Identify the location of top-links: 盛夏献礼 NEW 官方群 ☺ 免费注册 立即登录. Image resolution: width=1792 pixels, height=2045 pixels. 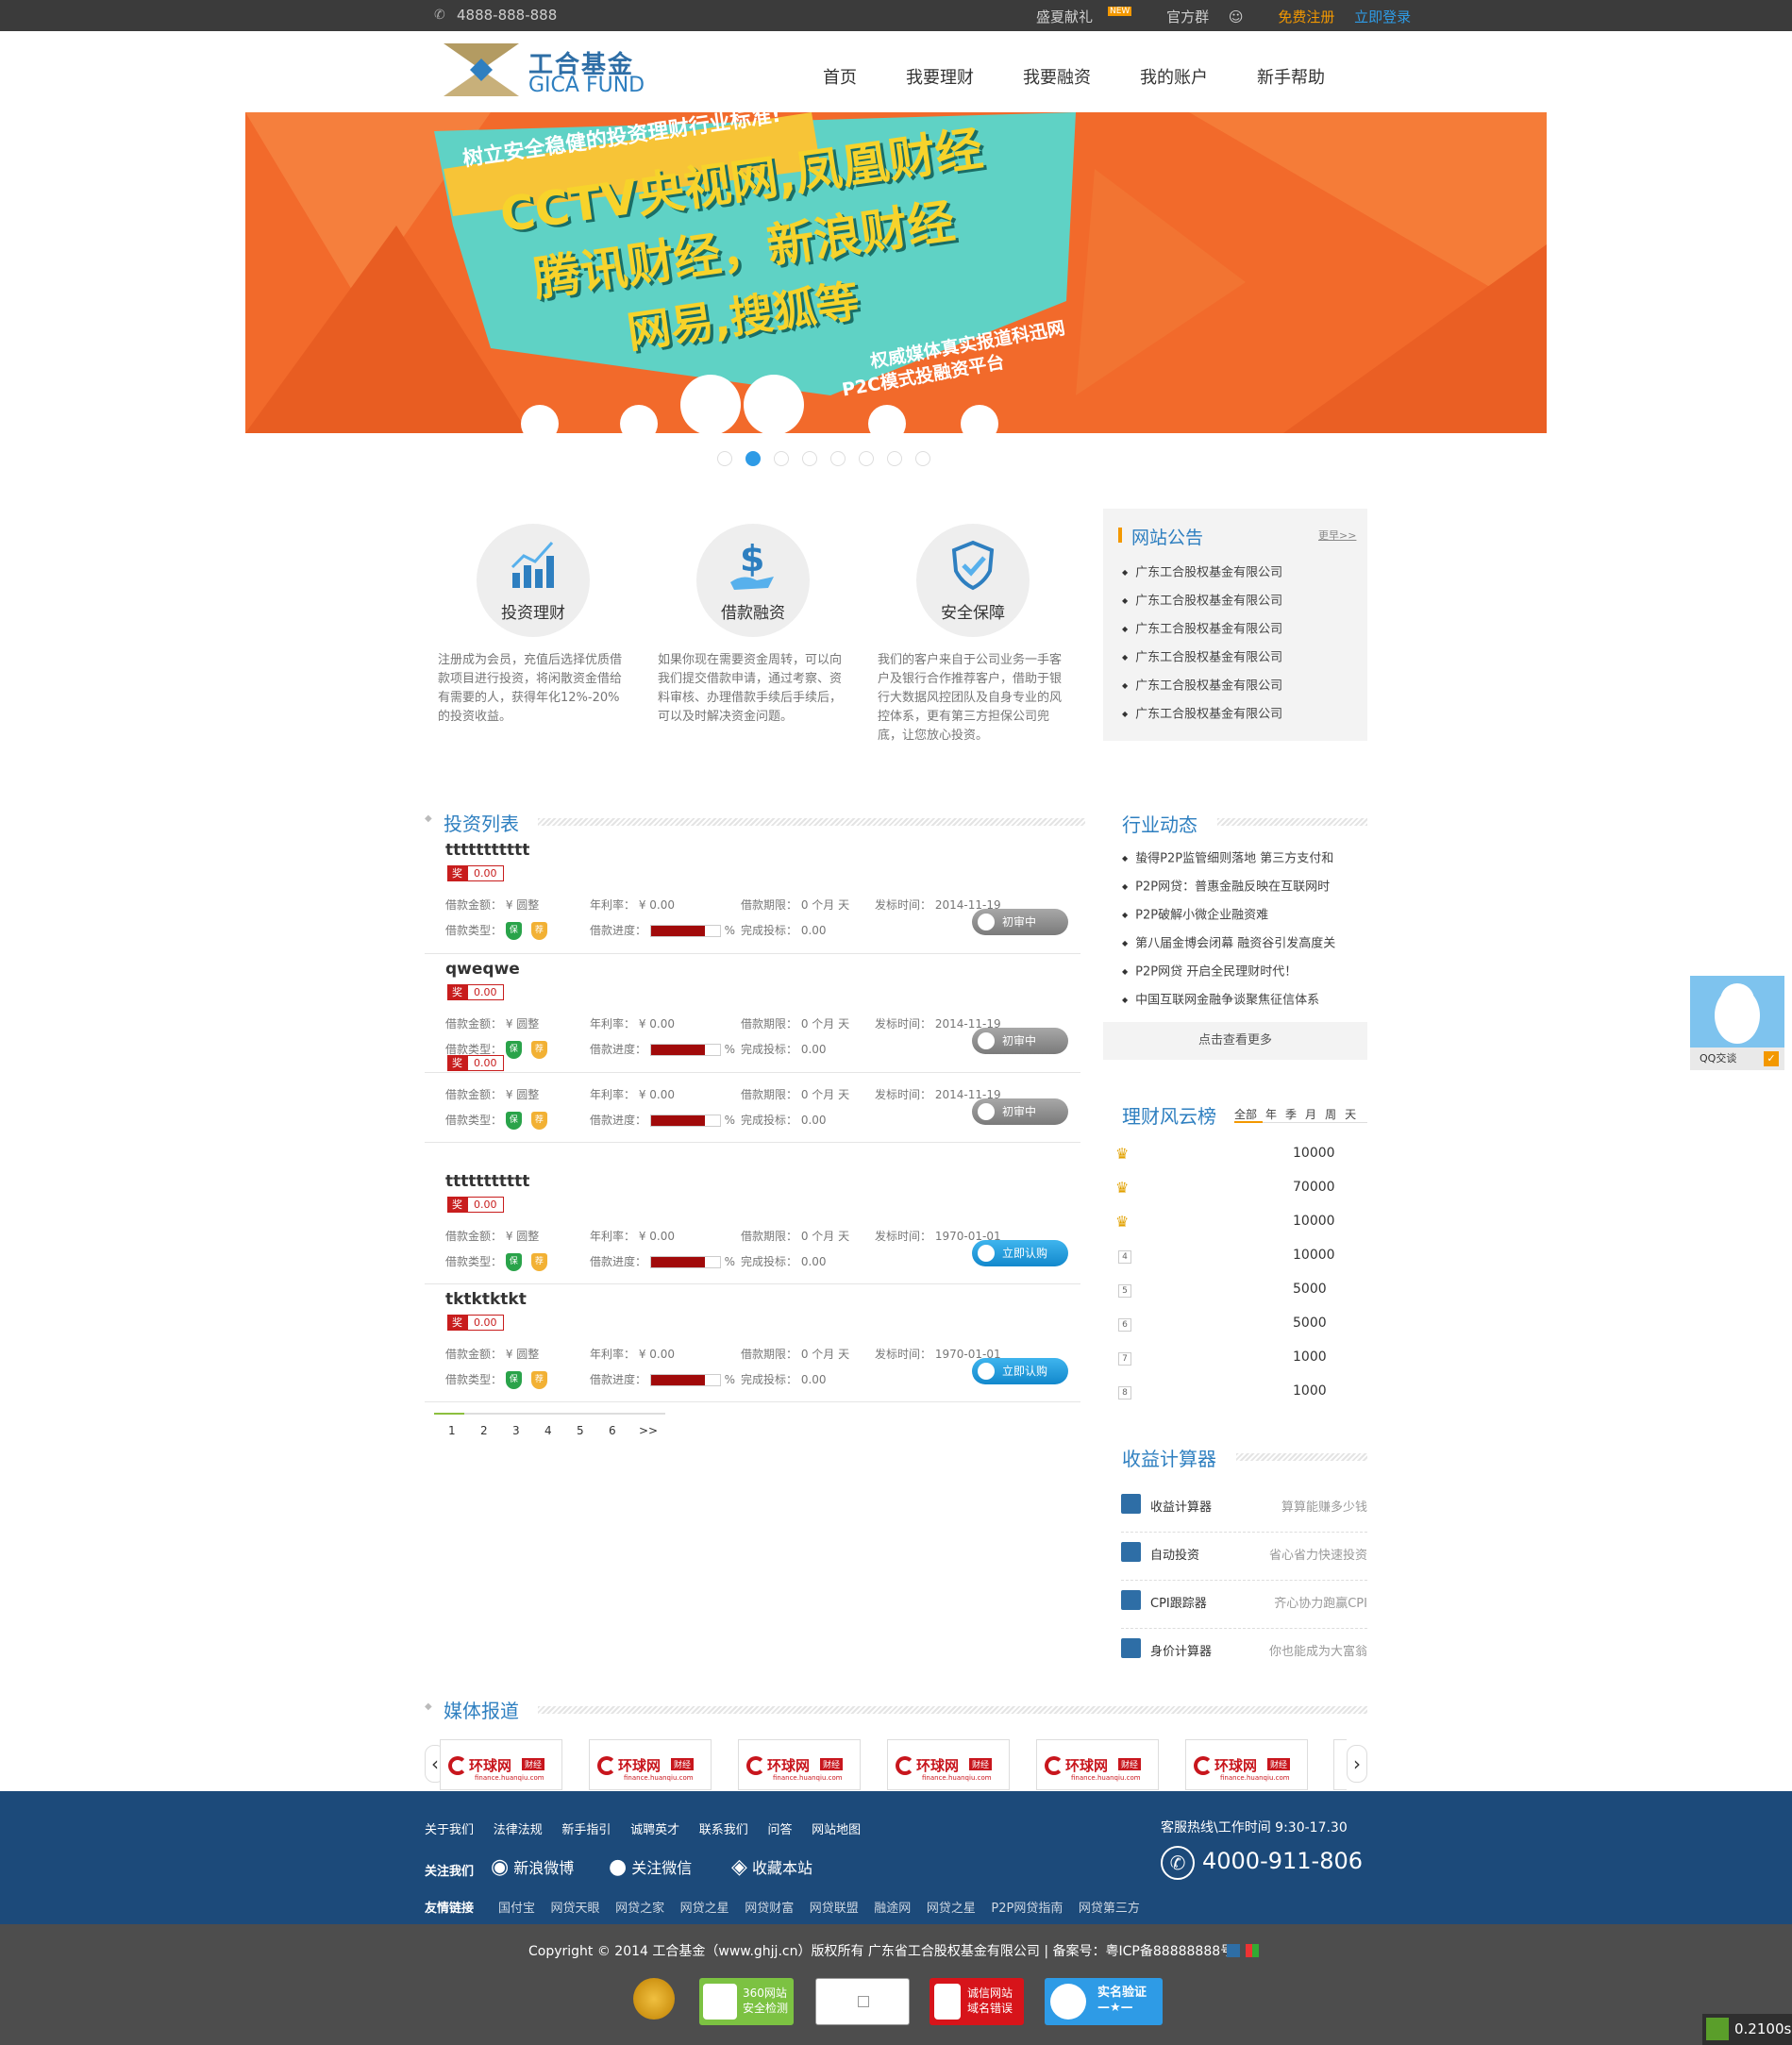
(1231, 16).